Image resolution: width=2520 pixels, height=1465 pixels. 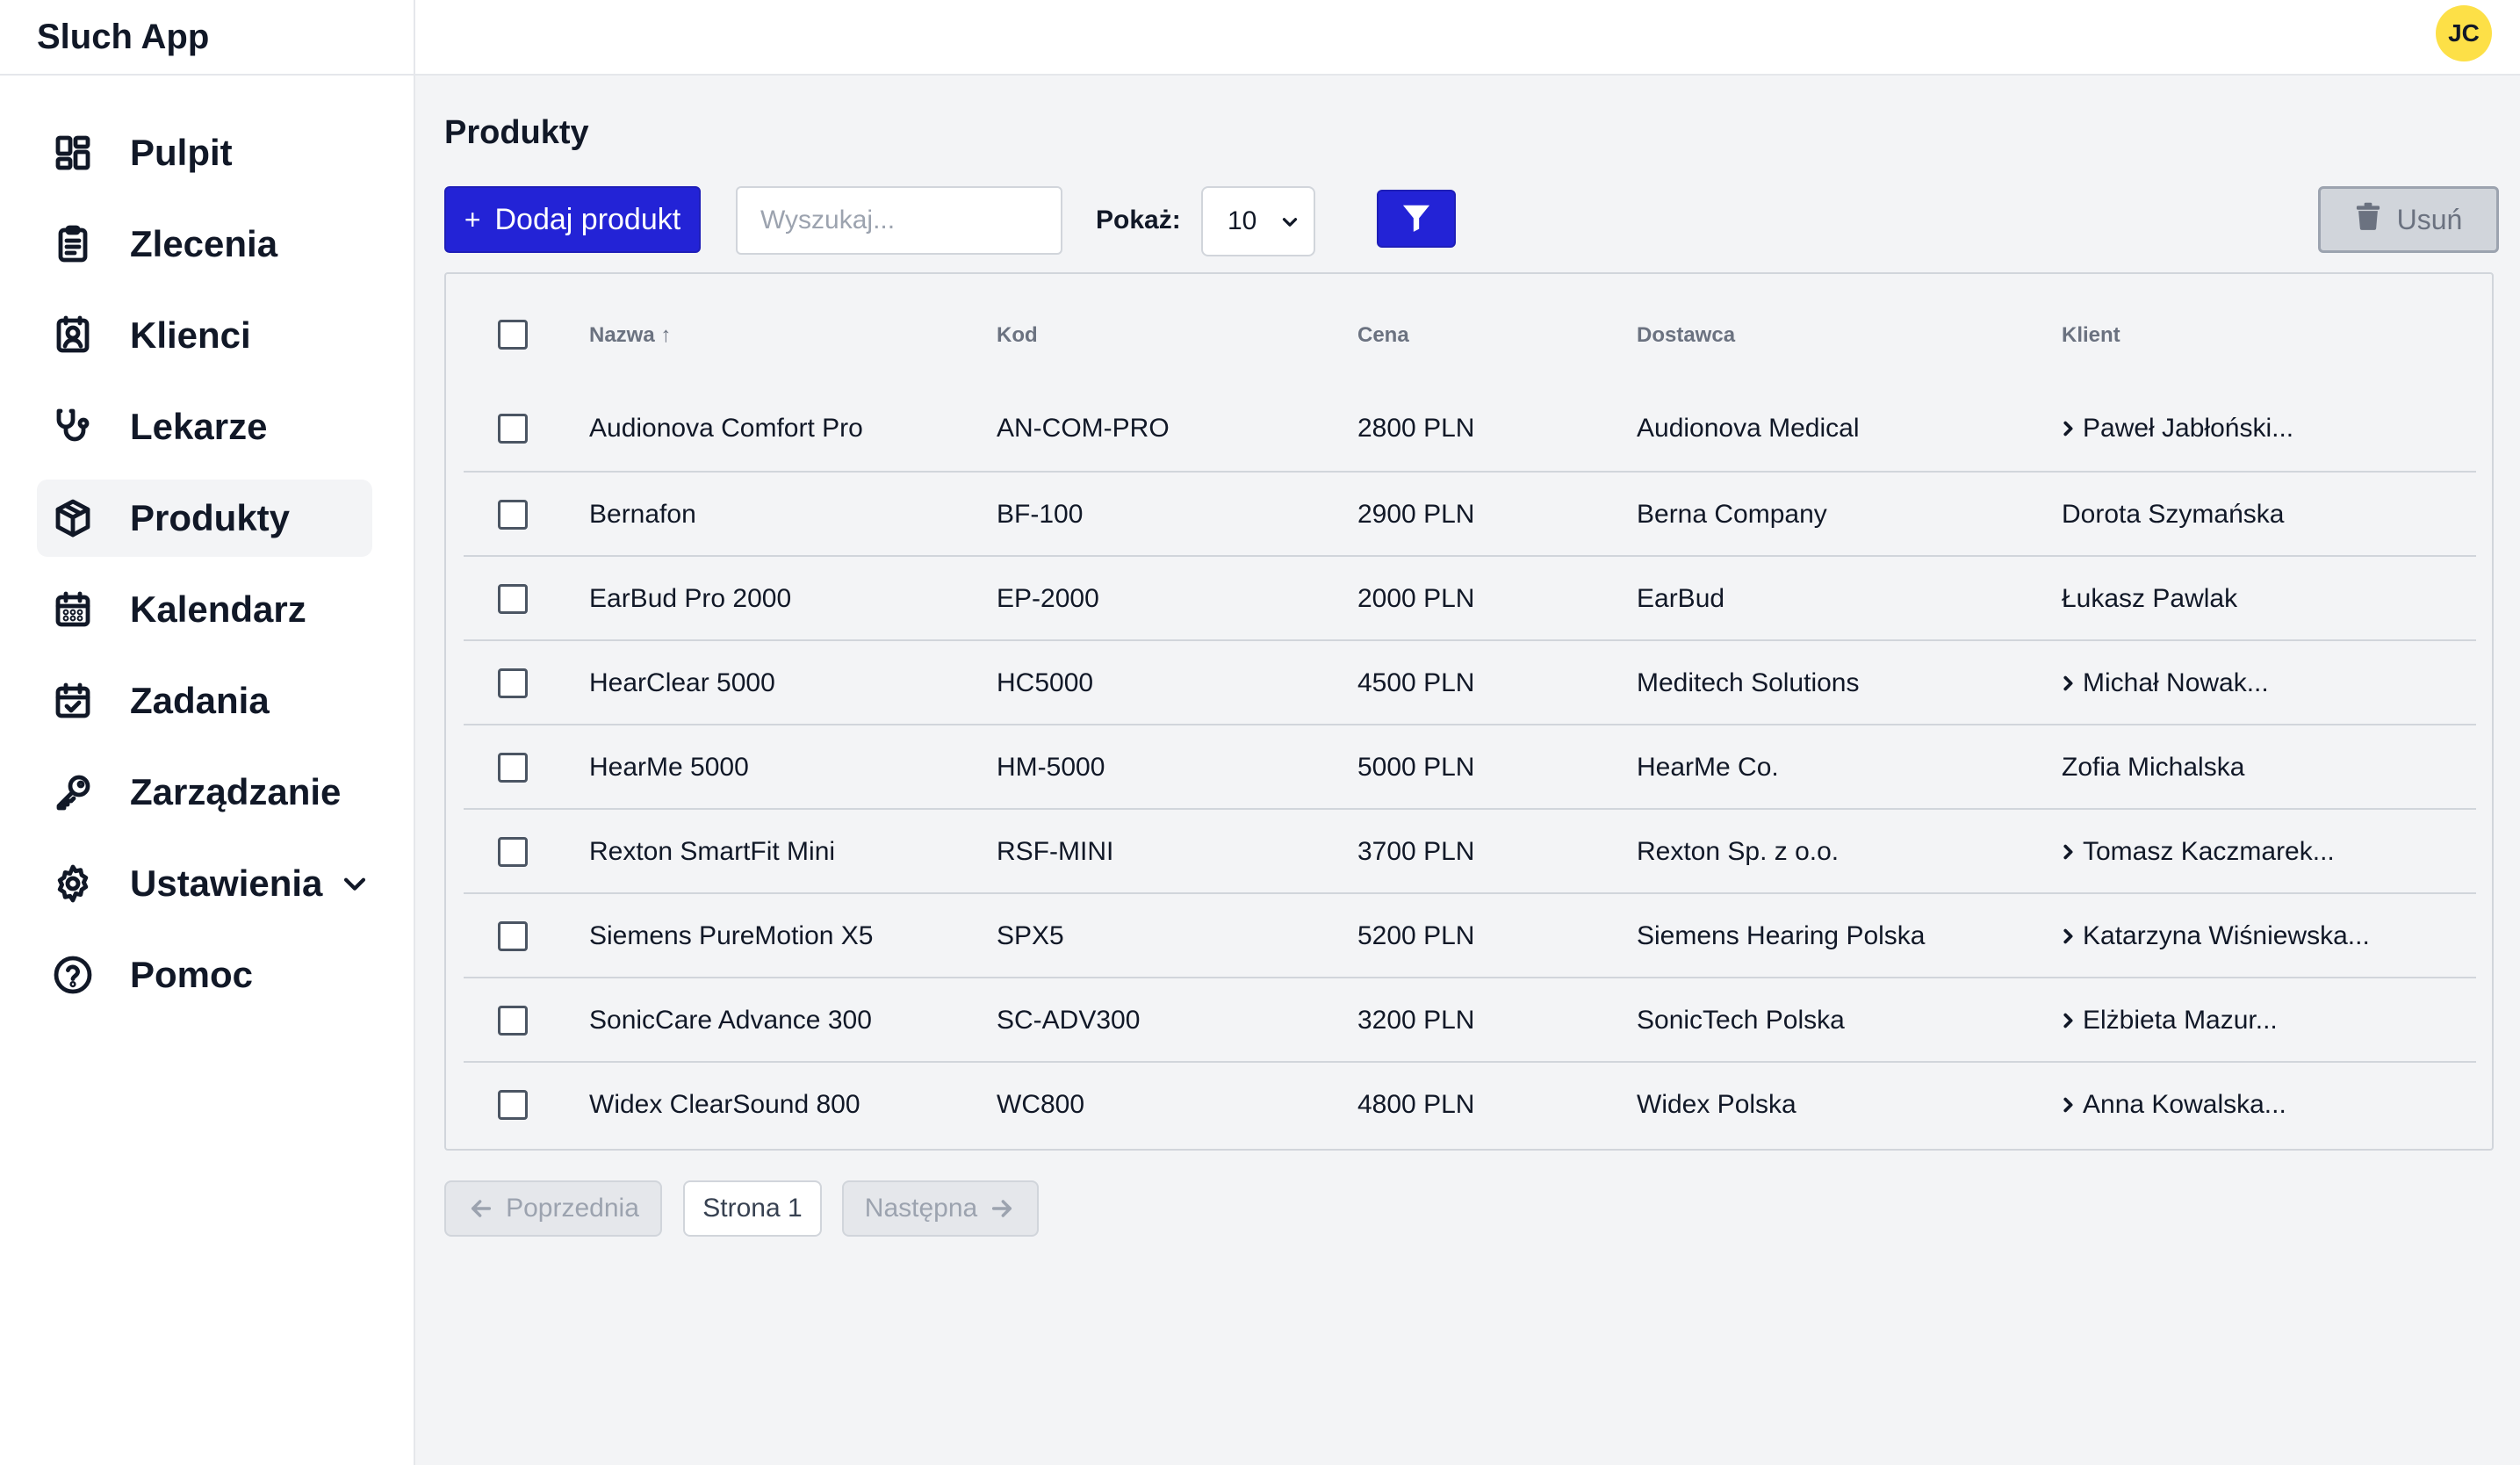 I want to click on add-product-label: Dodaj produkt, so click(x=587, y=219).